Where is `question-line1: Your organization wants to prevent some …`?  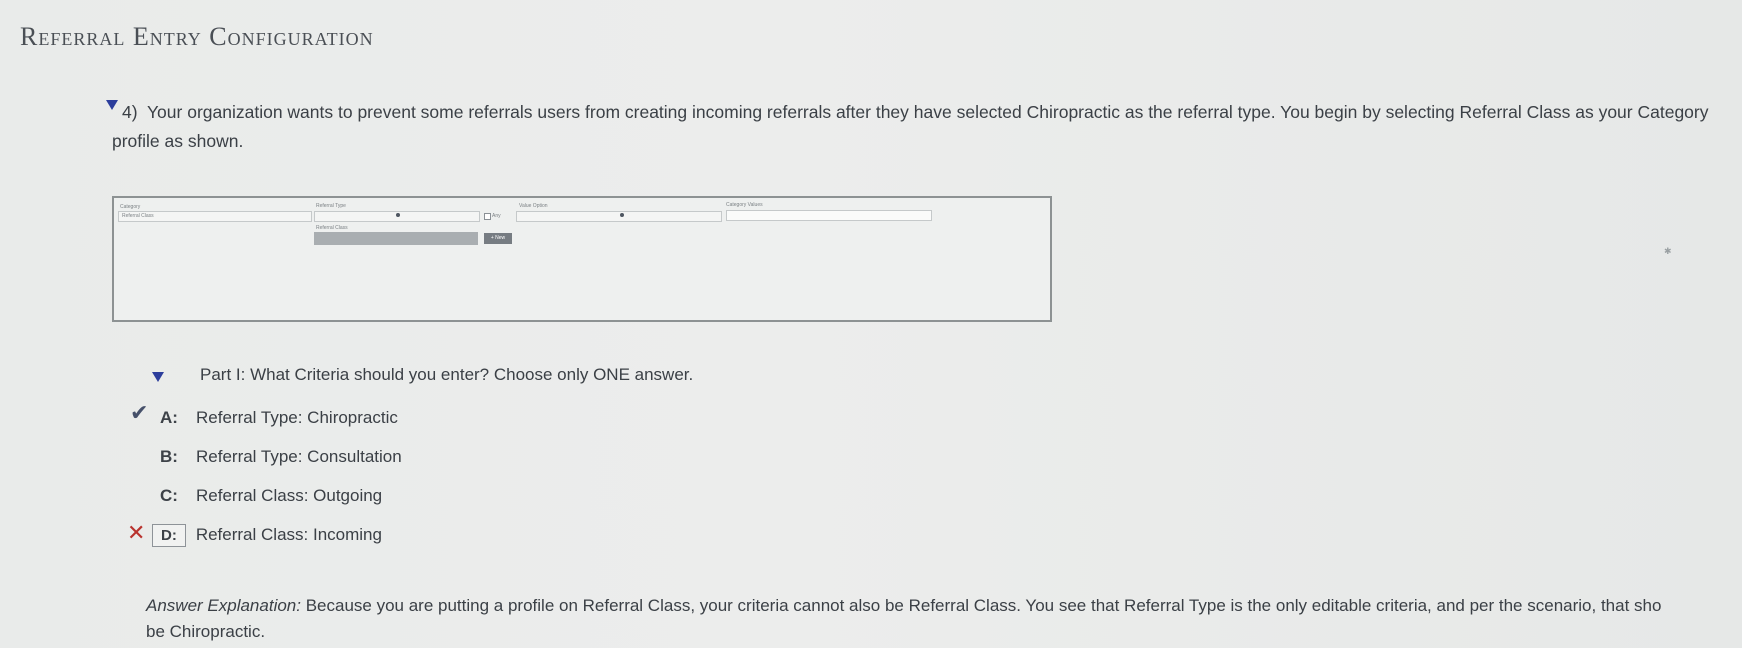 question-line1: Your organization wants to prevent some … is located at coordinates (927, 112).